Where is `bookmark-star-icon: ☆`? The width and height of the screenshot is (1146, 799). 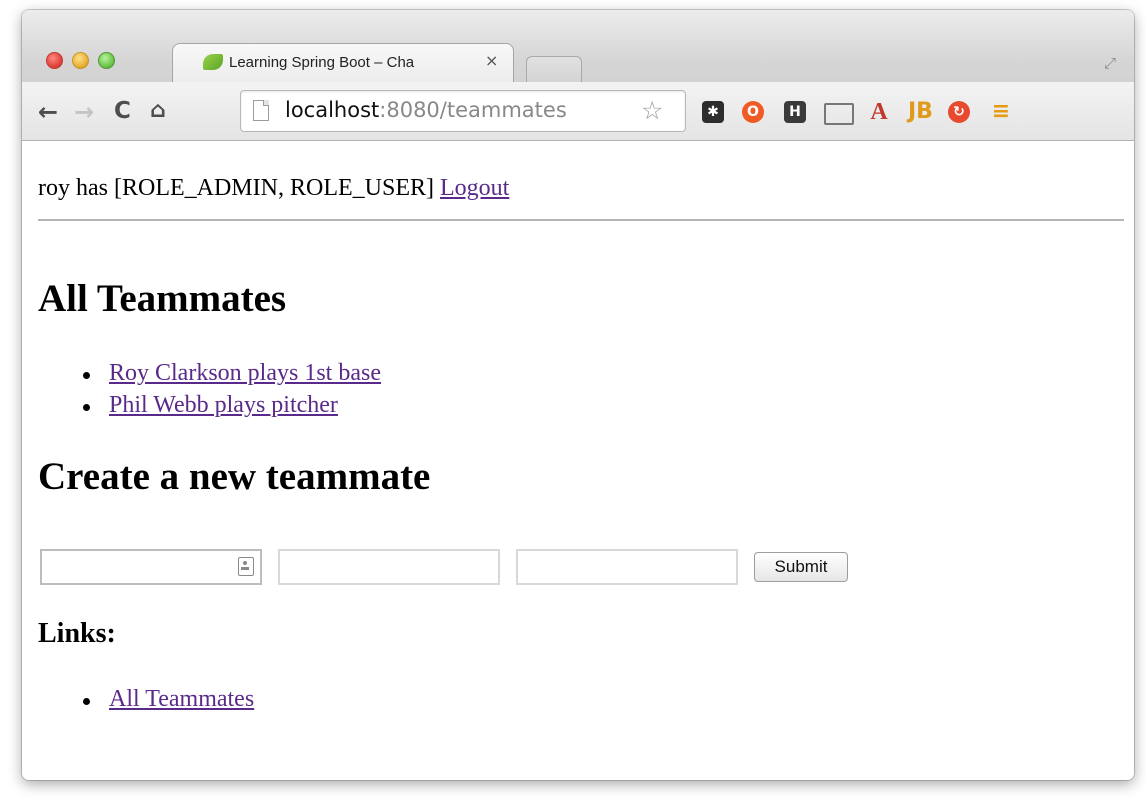
bookmark-star-icon: ☆ is located at coordinates (652, 110).